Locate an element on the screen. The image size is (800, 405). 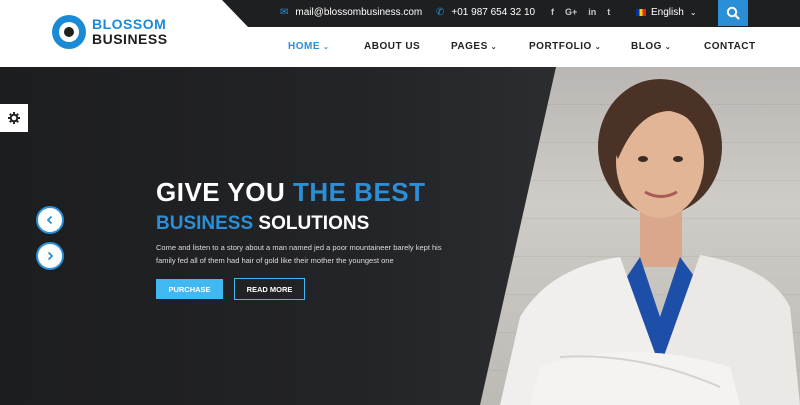
phone-link: ✆ +01 987 654 32 10 is located at coordinates (485, 12).